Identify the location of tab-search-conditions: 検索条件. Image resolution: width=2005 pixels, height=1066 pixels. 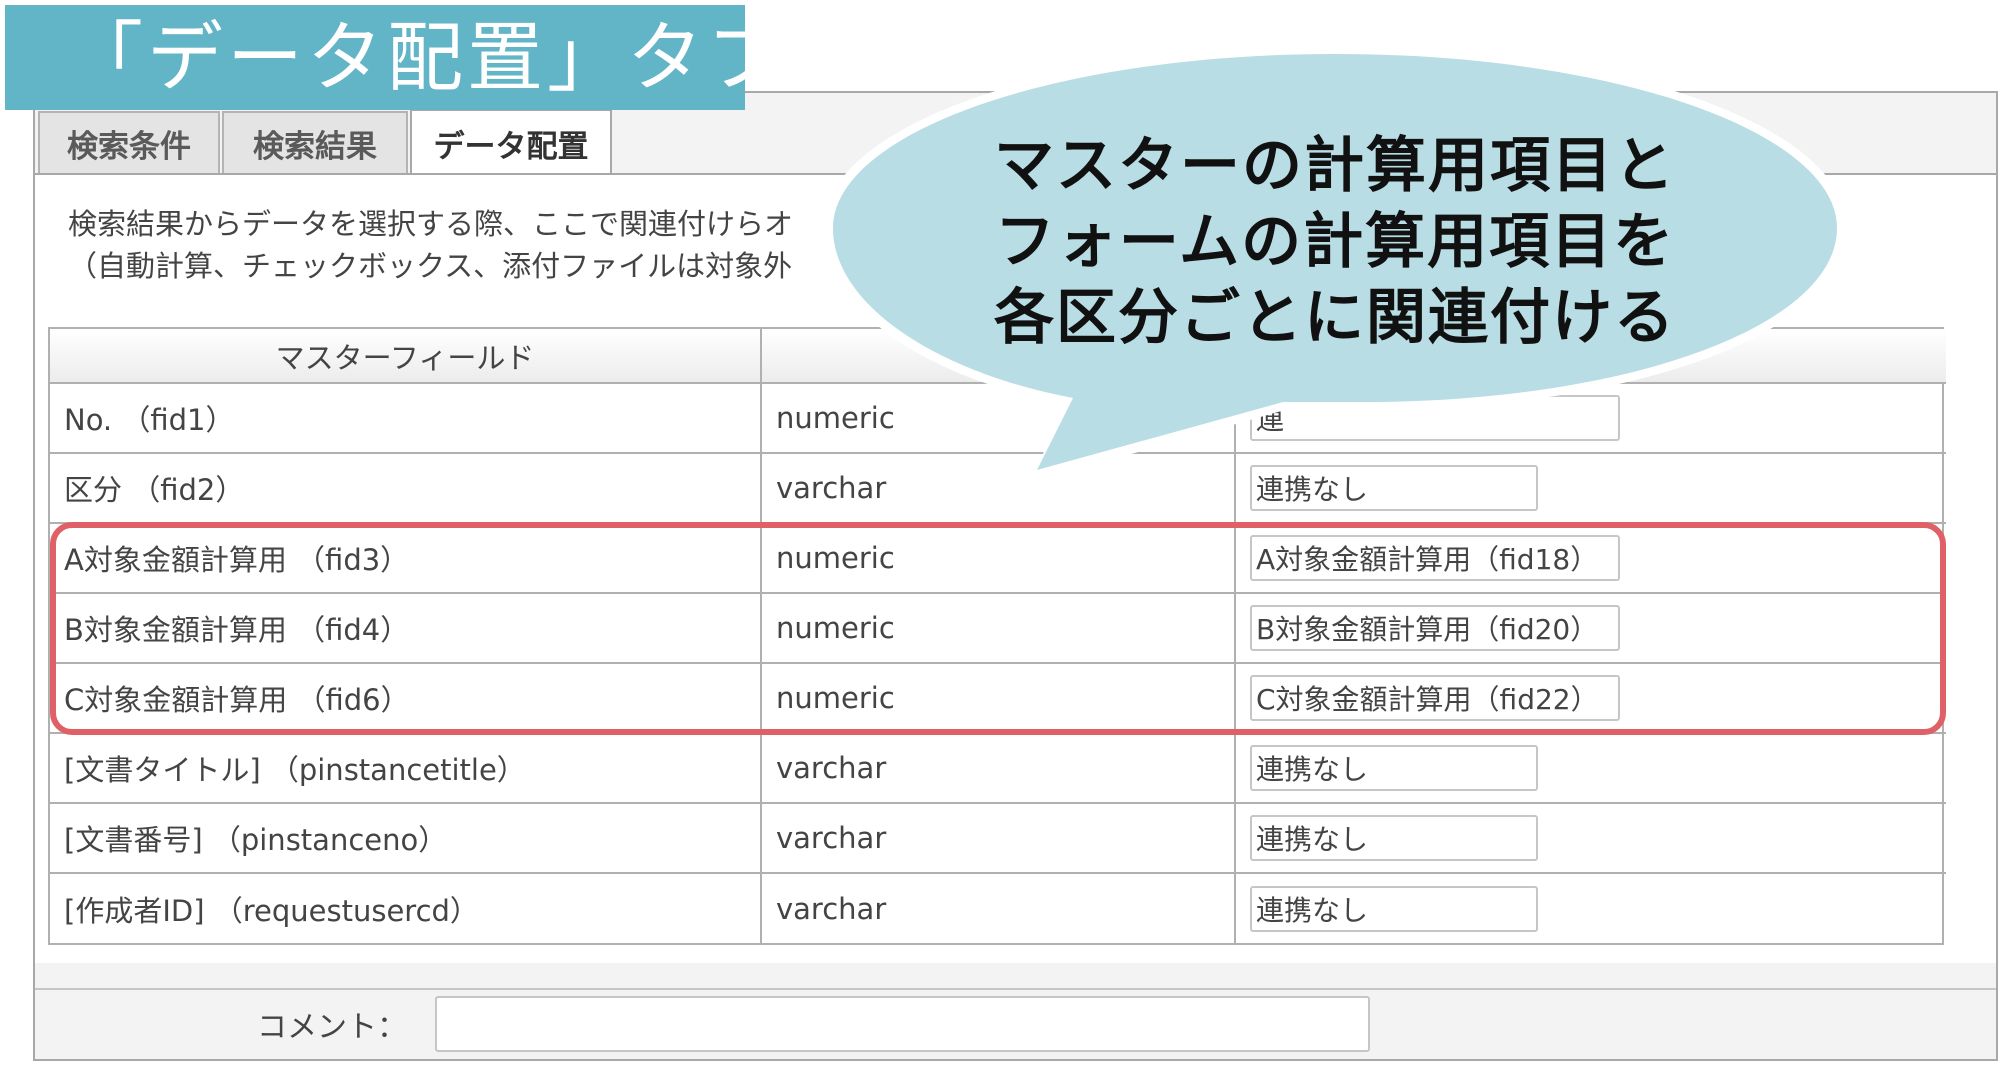
(129, 142).